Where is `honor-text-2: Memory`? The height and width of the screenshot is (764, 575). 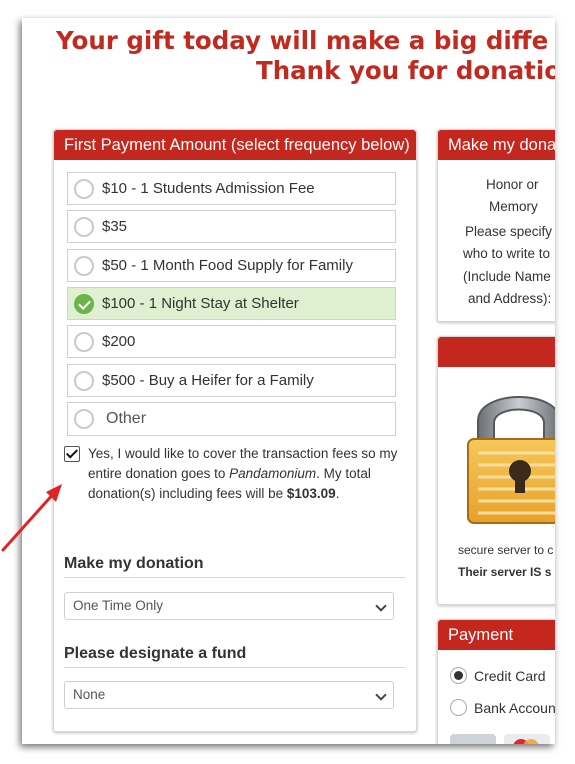
honor-text-2: Memory is located at coordinates (513, 206).